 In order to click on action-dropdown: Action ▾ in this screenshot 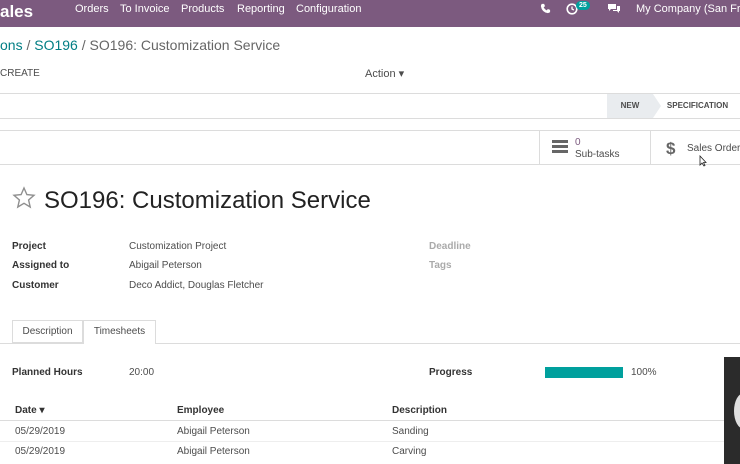, I will do `click(384, 73)`.